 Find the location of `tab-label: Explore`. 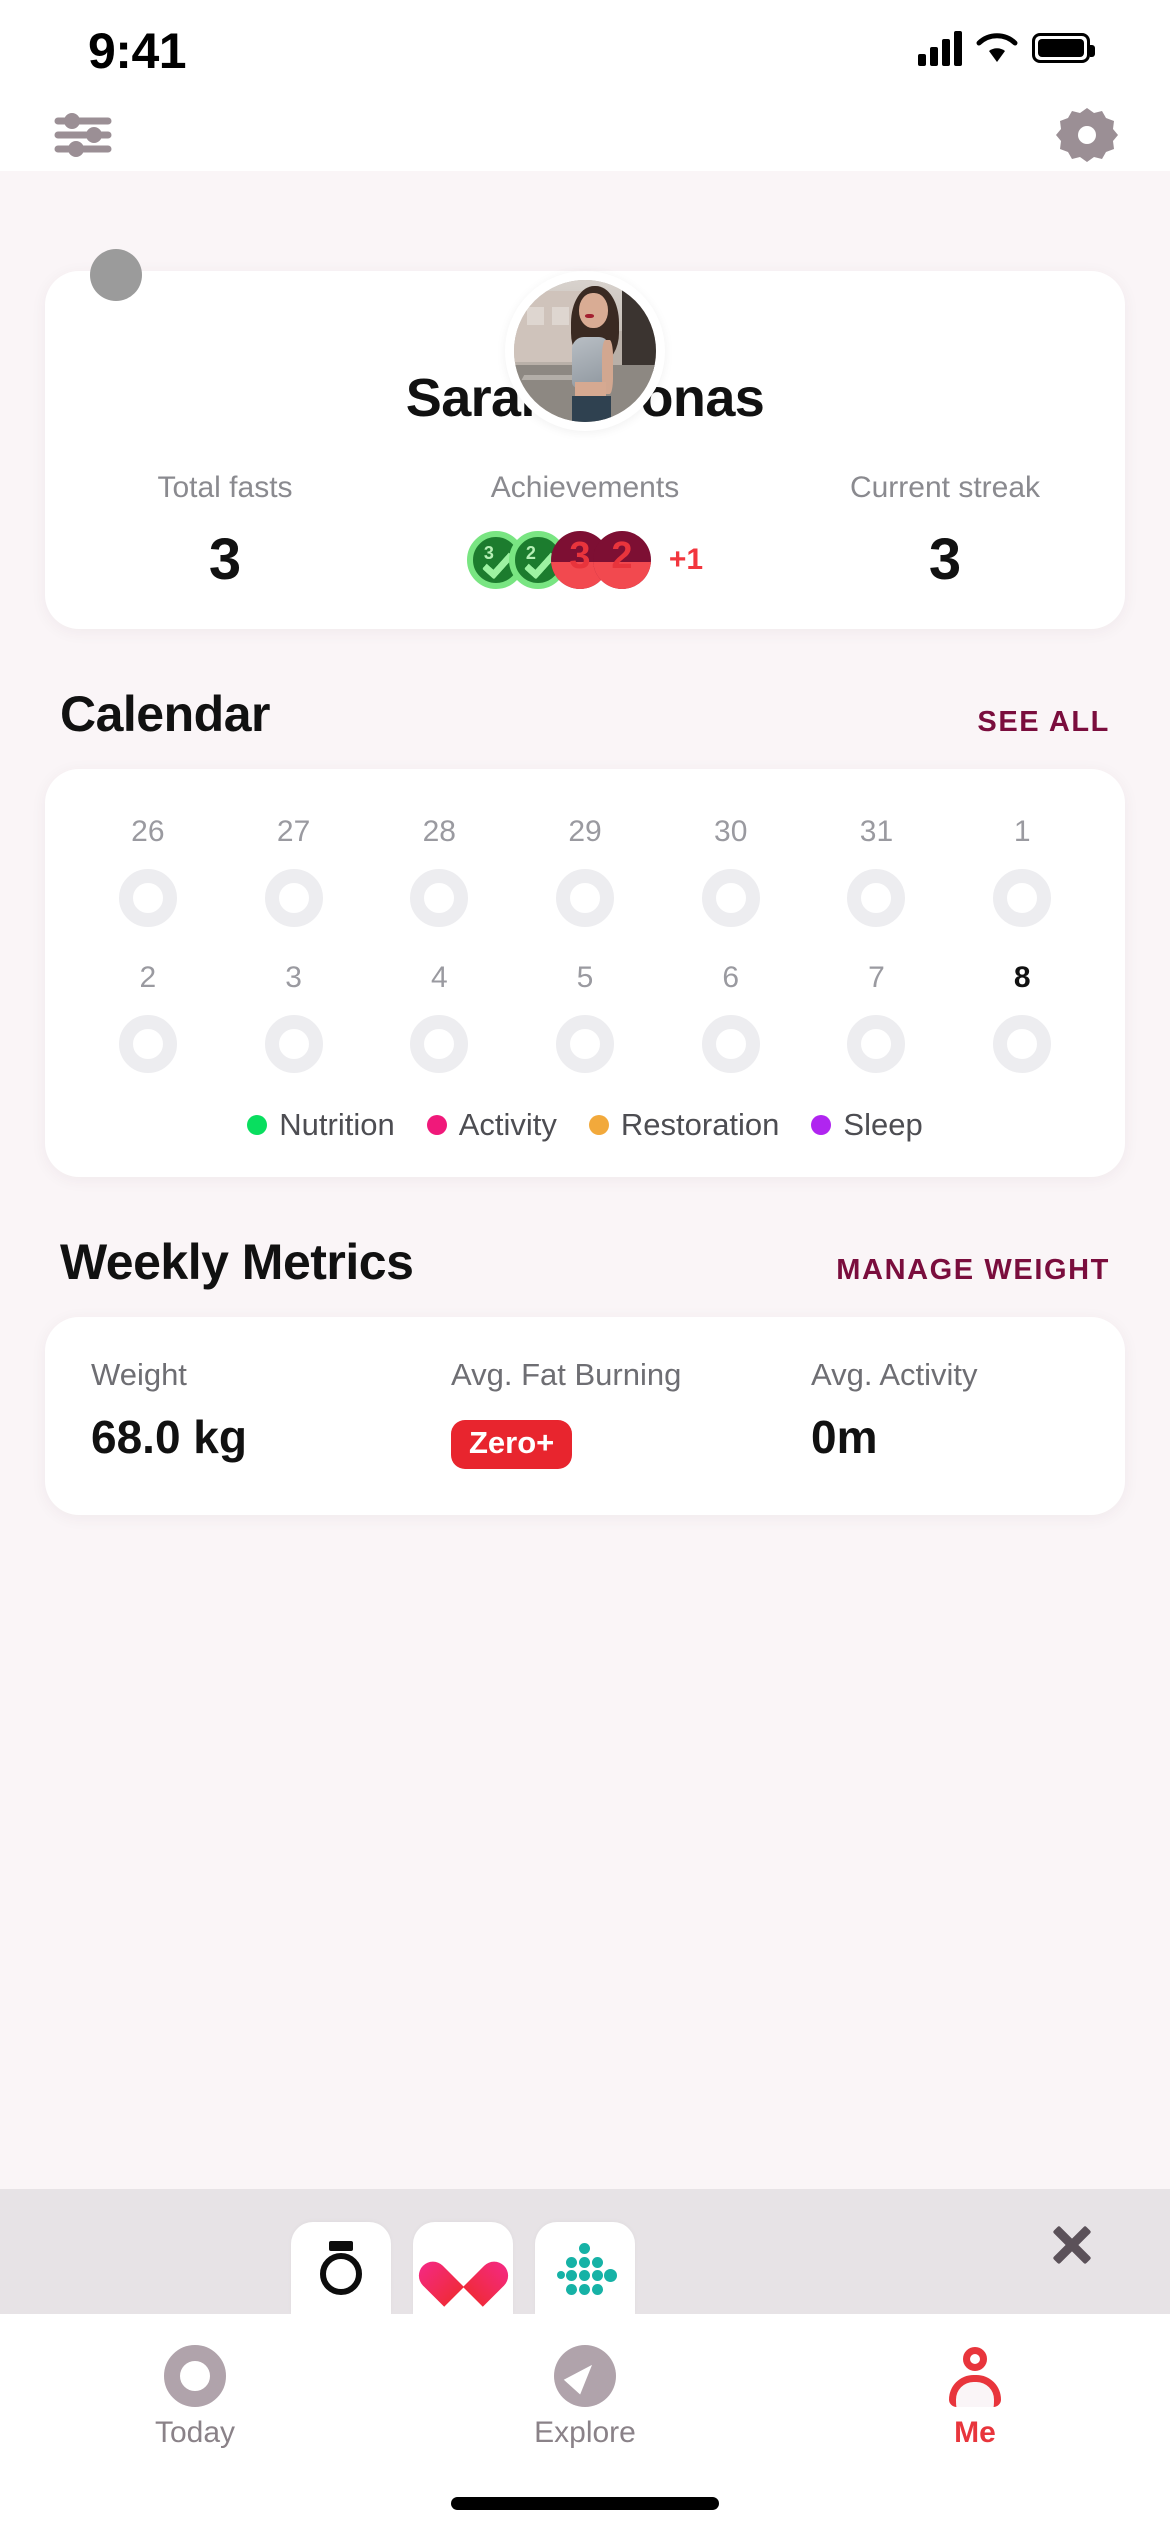

tab-label: Explore is located at coordinates (585, 2432).